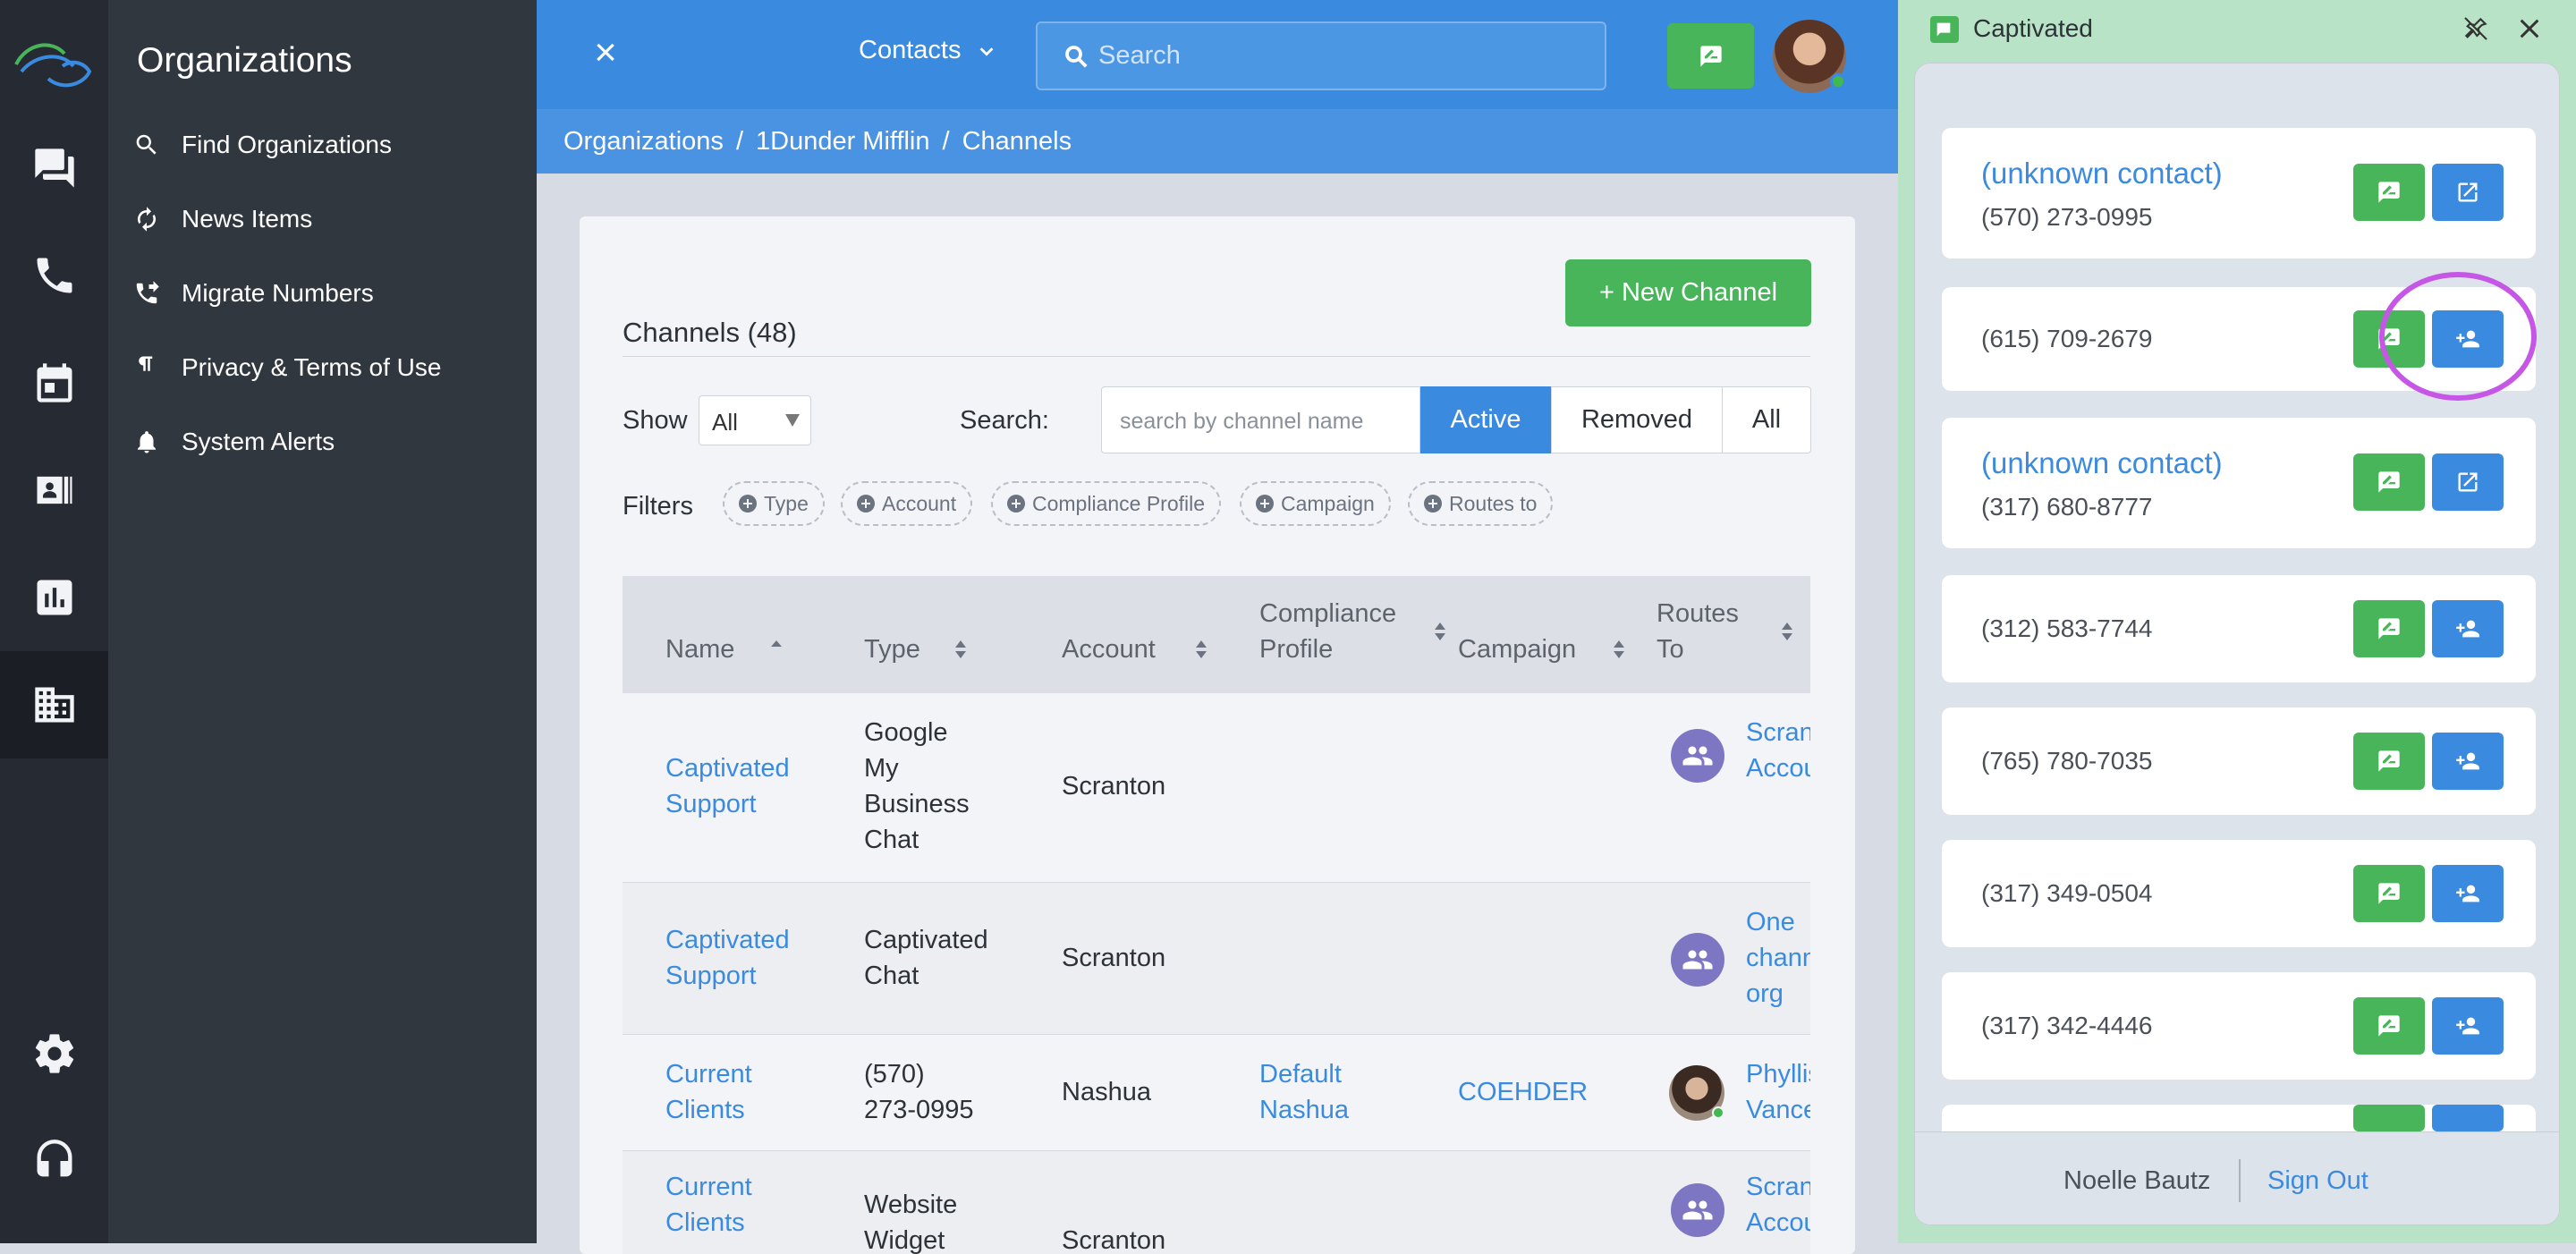 Image resolution: width=2576 pixels, height=1254 pixels. What do you see at coordinates (1778, 1092) in the screenshot?
I see `routes-to-link: Phyllis Vance` at bounding box center [1778, 1092].